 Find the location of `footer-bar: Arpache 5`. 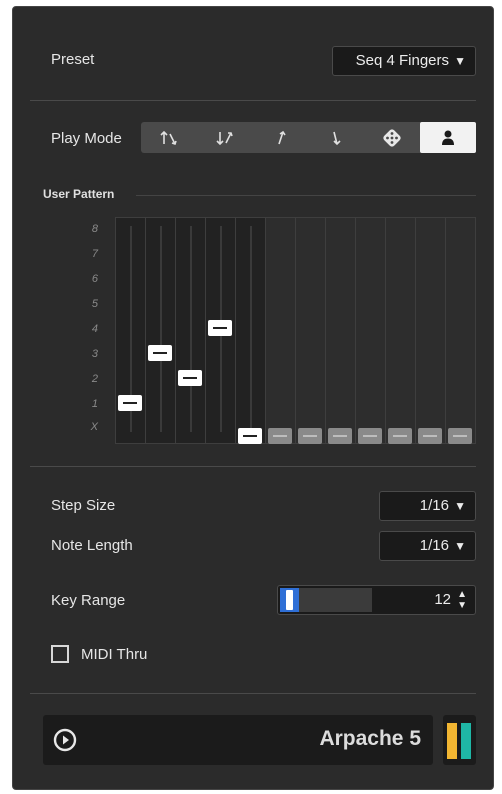

footer-bar: Arpache 5 is located at coordinates (238, 740).